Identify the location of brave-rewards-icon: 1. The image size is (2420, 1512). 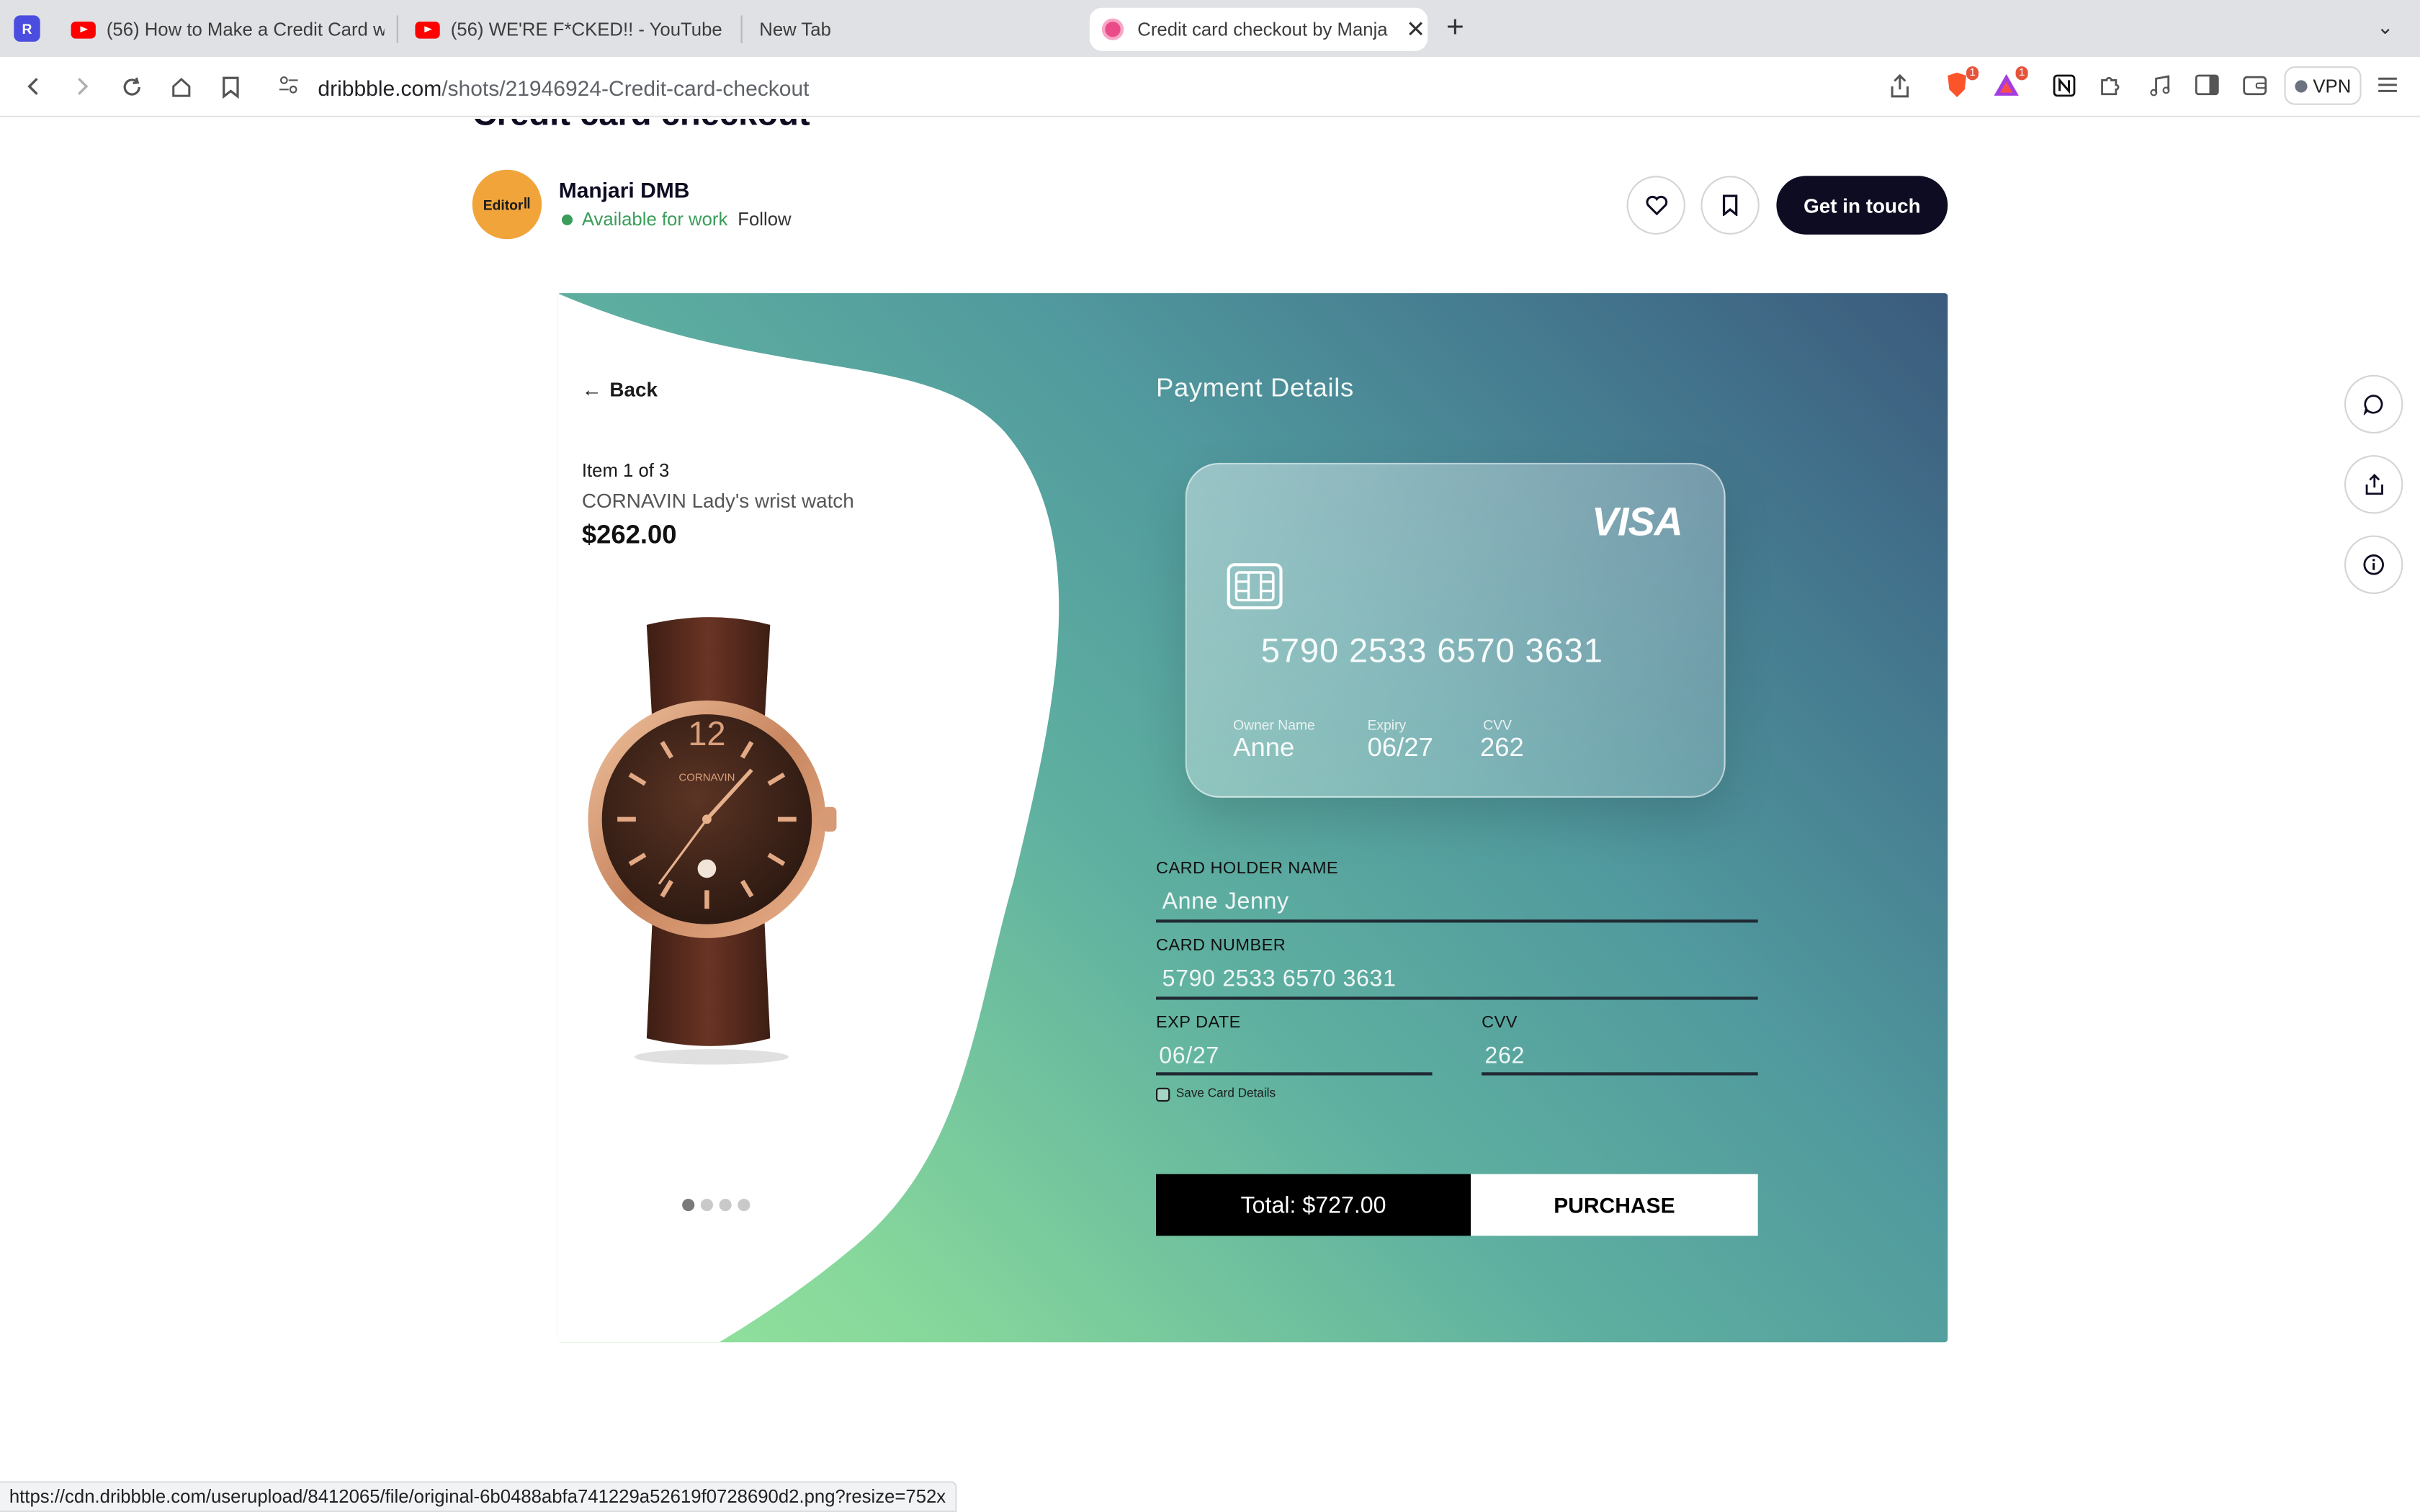
(2010, 82).